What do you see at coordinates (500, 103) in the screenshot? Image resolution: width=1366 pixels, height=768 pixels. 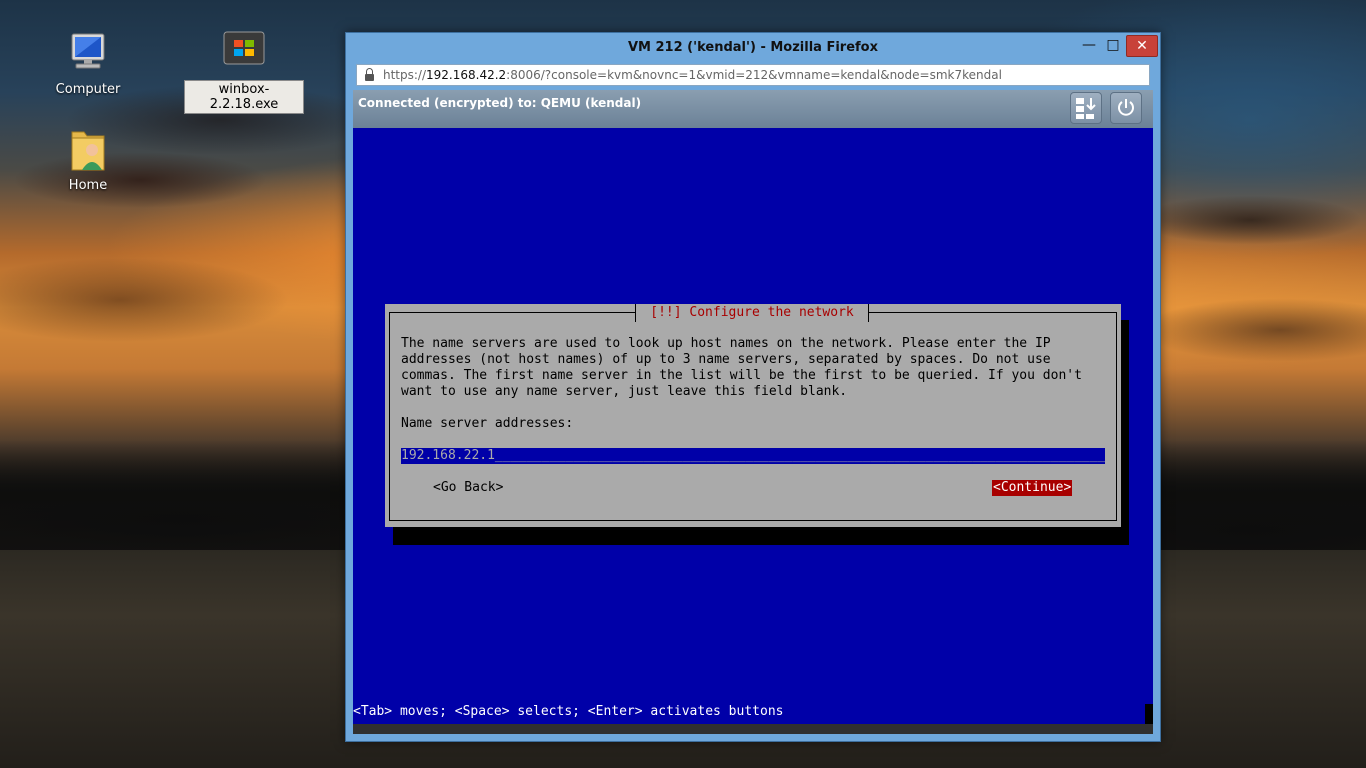 I see `connection-status: Connected (encrypted) to: QEMU (kendal)` at bounding box center [500, 103].